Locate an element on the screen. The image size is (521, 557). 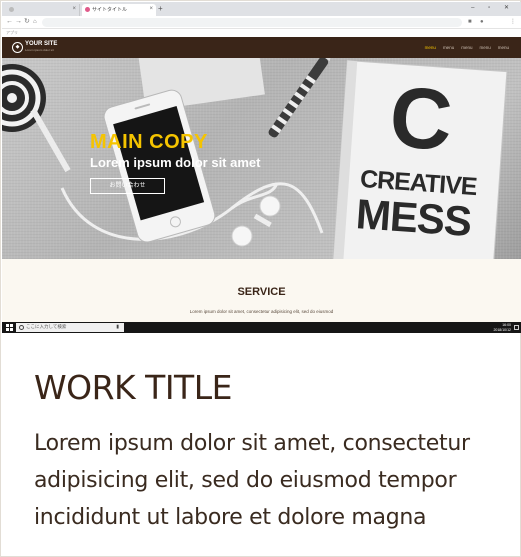
forward-icon: → is located at coordinates (18, 22).